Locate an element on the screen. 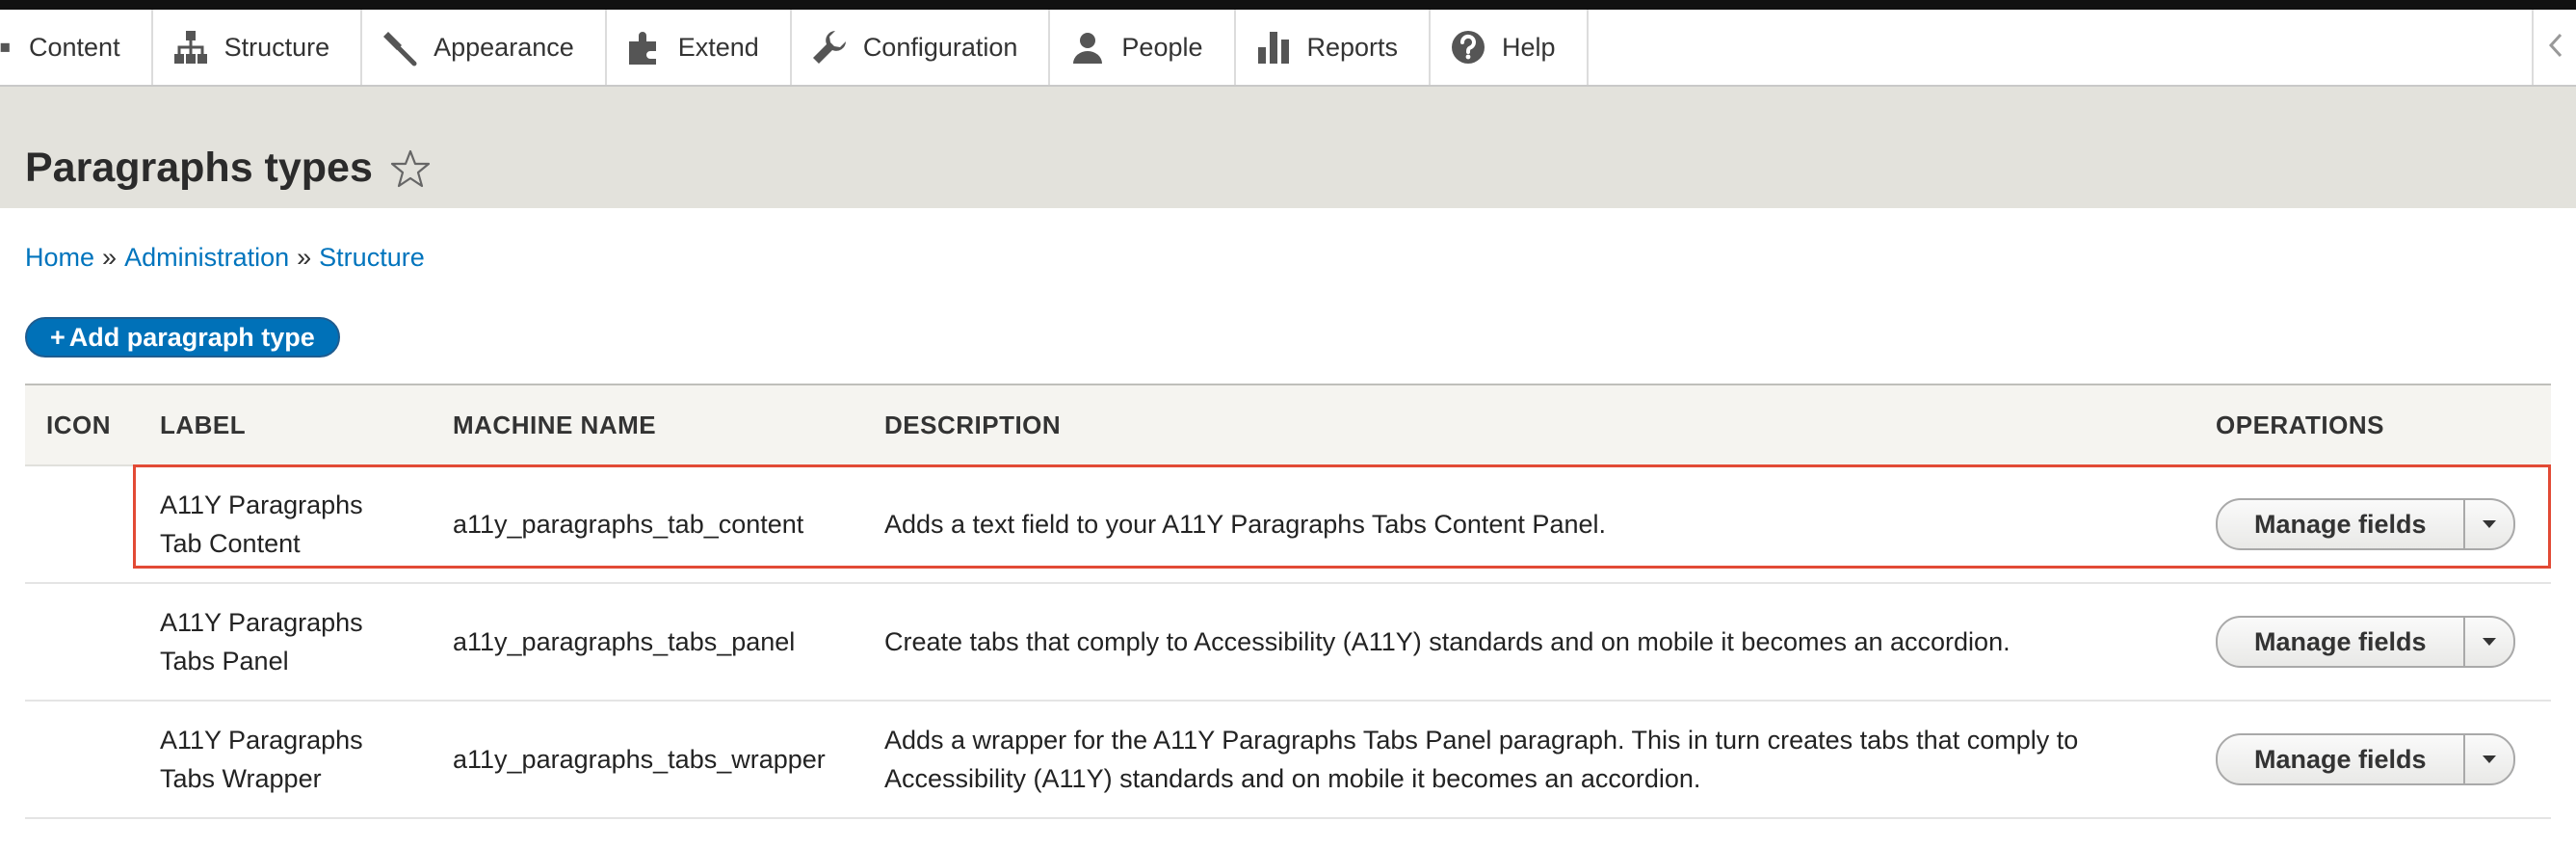 The image size is (2576, 848). row-label-cell: A11Y Paragraphs Tab Content is located at coordinates (285, 524).